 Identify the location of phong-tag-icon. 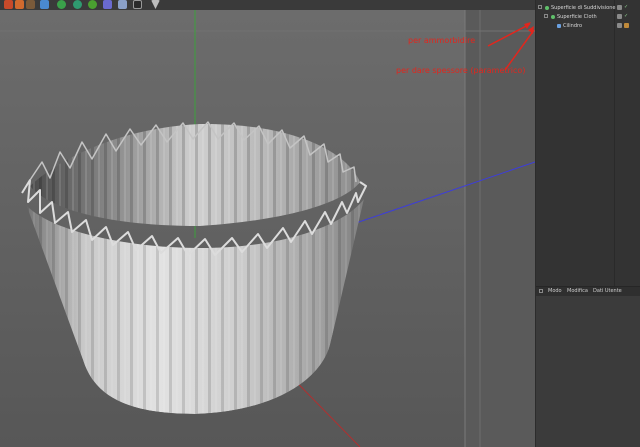
(626, 25).